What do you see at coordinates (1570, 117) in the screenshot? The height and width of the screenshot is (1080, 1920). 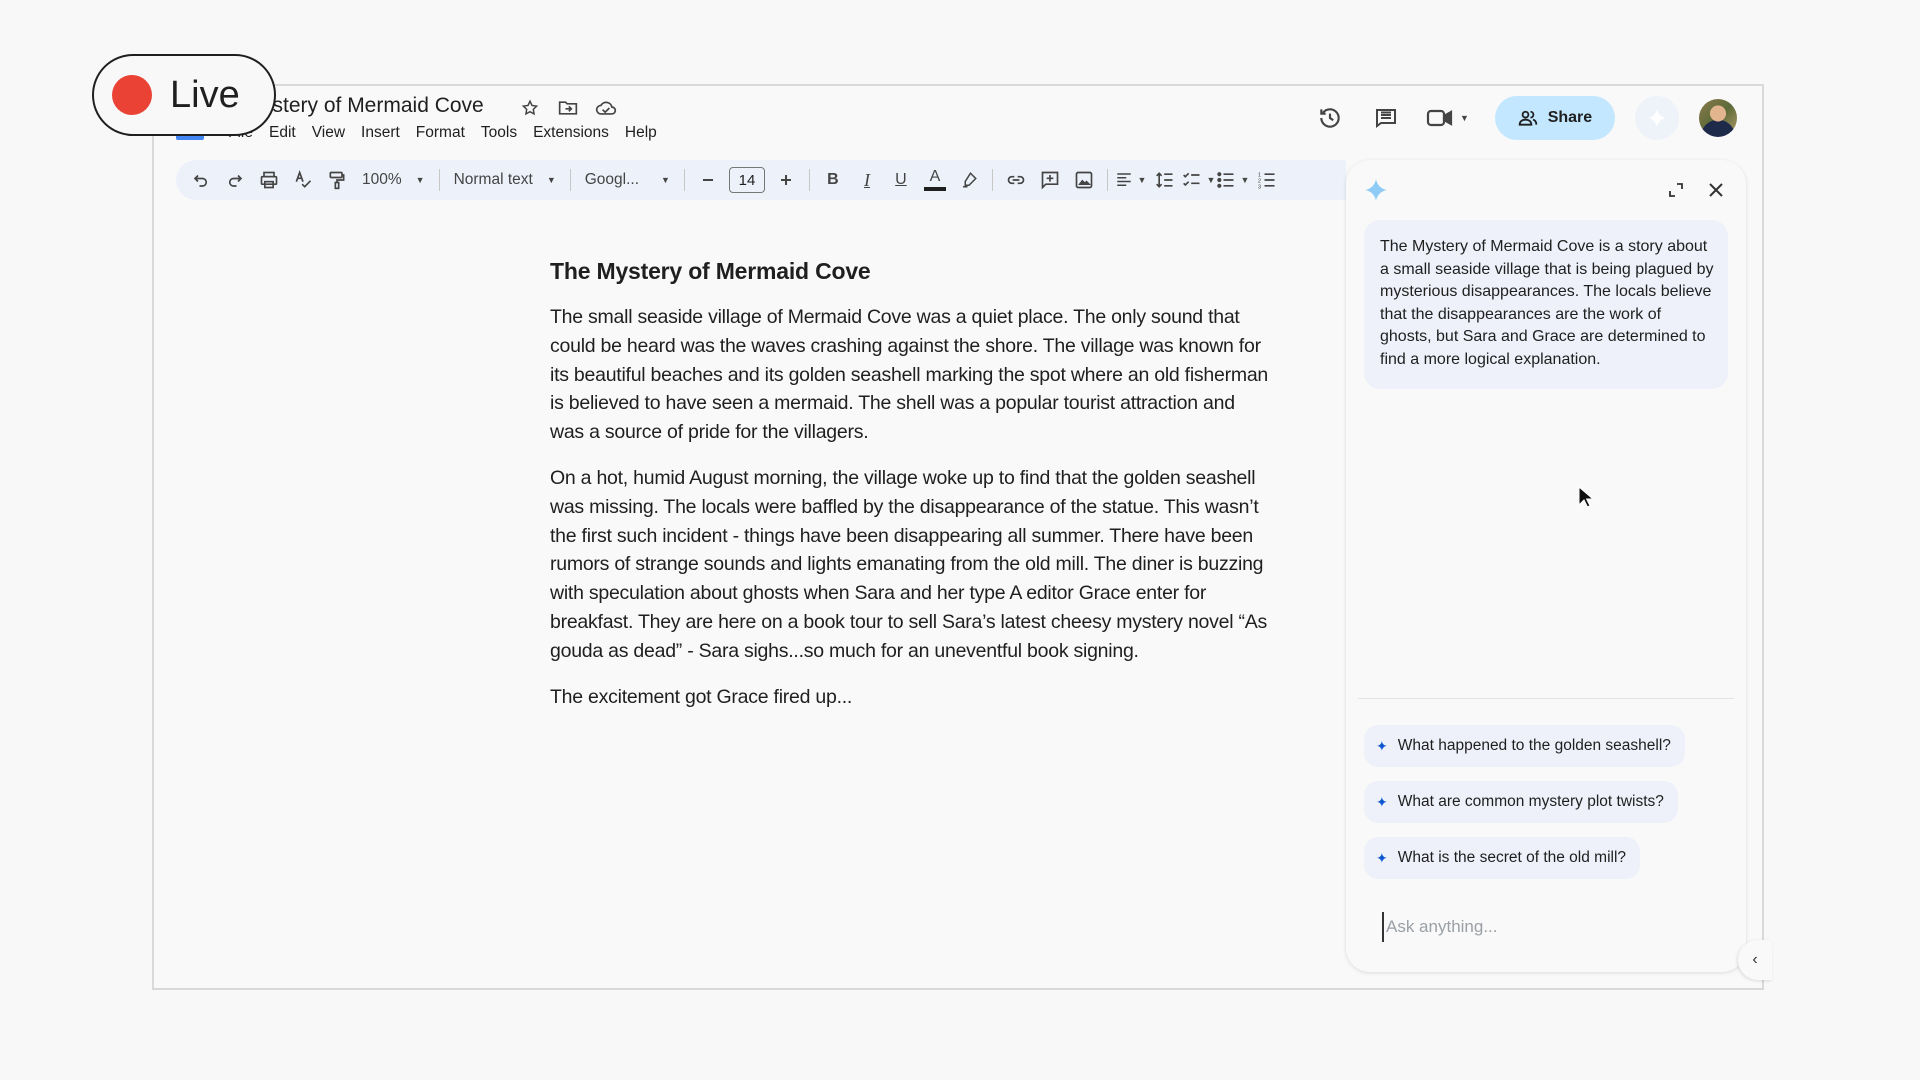 I see `share-label: Share` at bounding box center [1570, 117].